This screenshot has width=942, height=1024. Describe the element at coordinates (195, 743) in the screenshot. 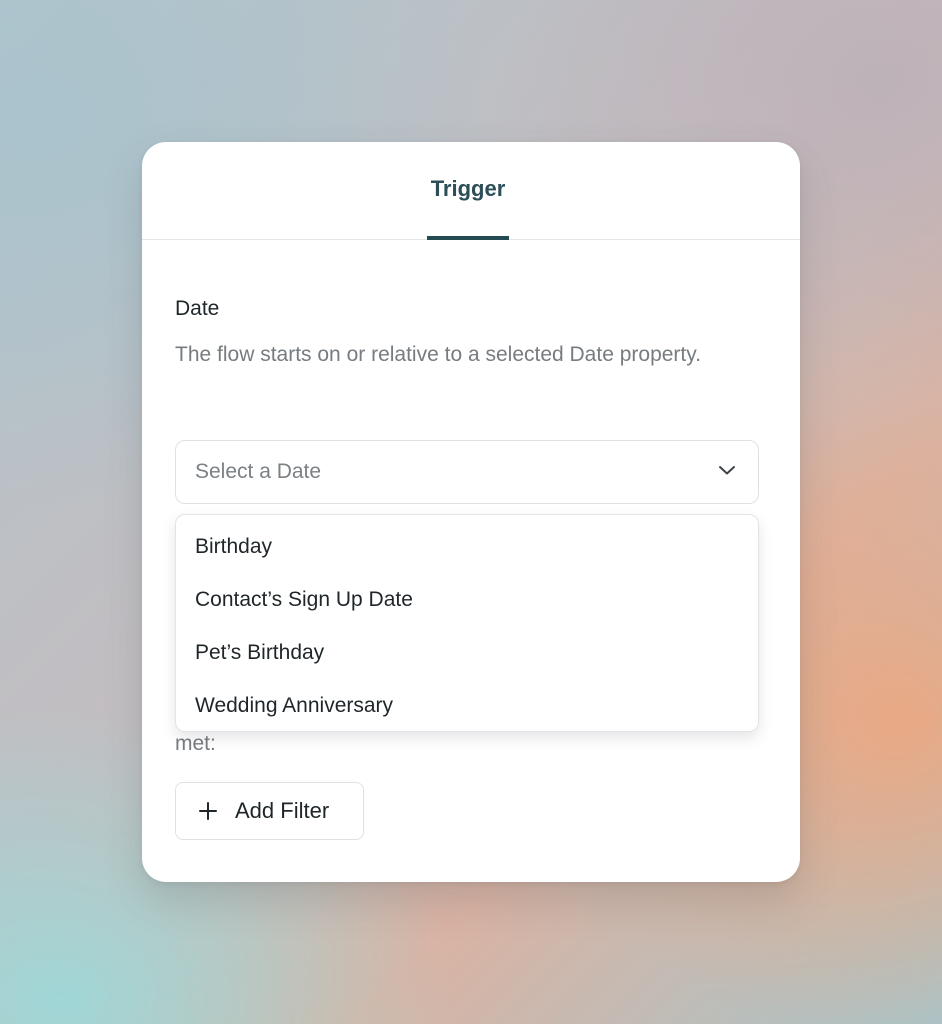

I see `filter-description-partial: met:` at that location.